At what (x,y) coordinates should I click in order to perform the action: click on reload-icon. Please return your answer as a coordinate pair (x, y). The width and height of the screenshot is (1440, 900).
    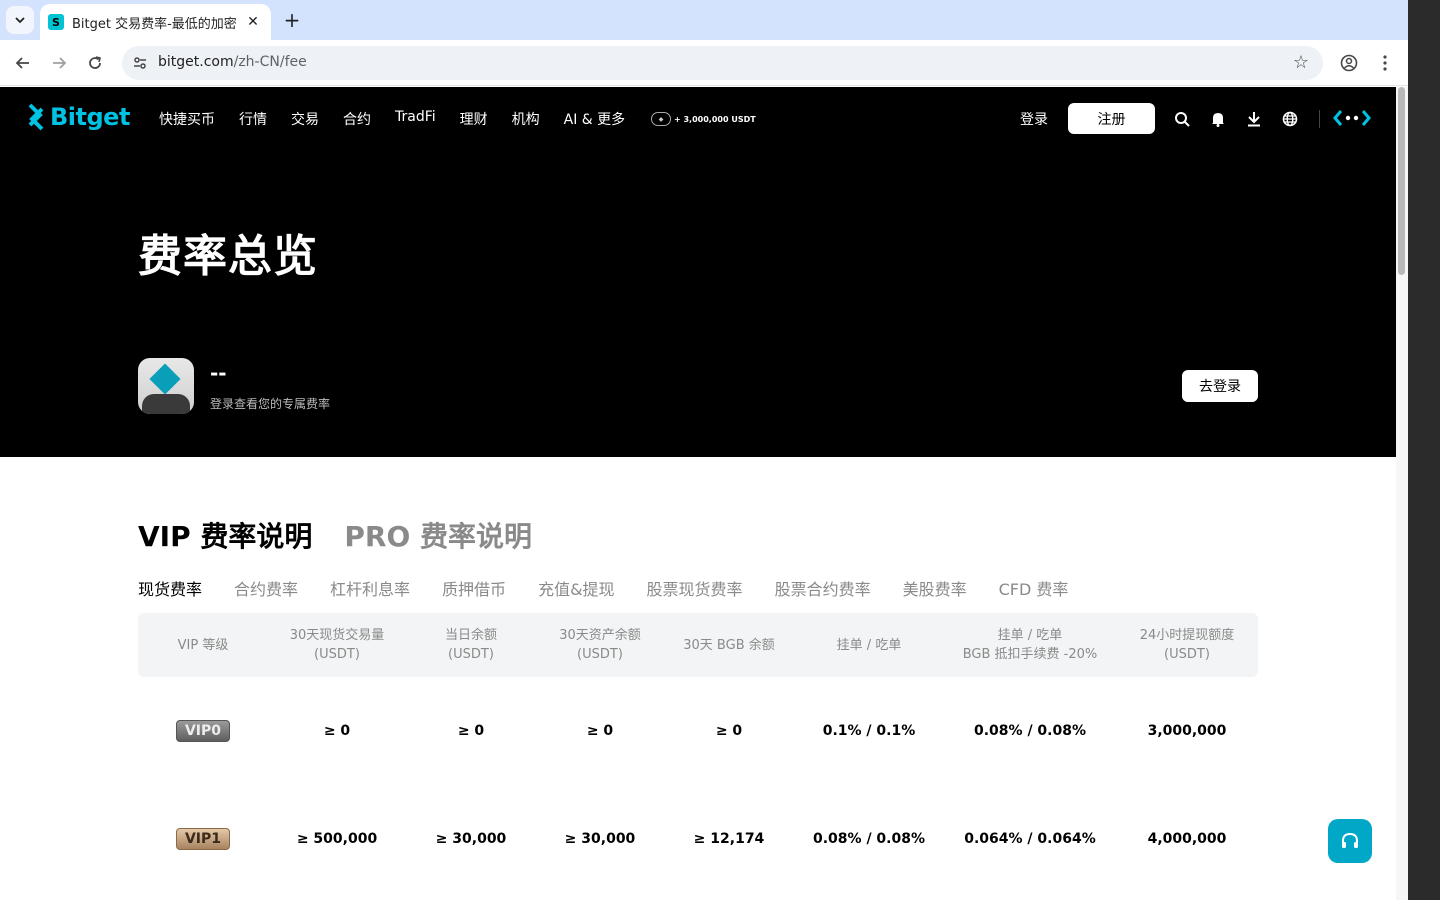
    Looking at the image, I should click on (95, 63).